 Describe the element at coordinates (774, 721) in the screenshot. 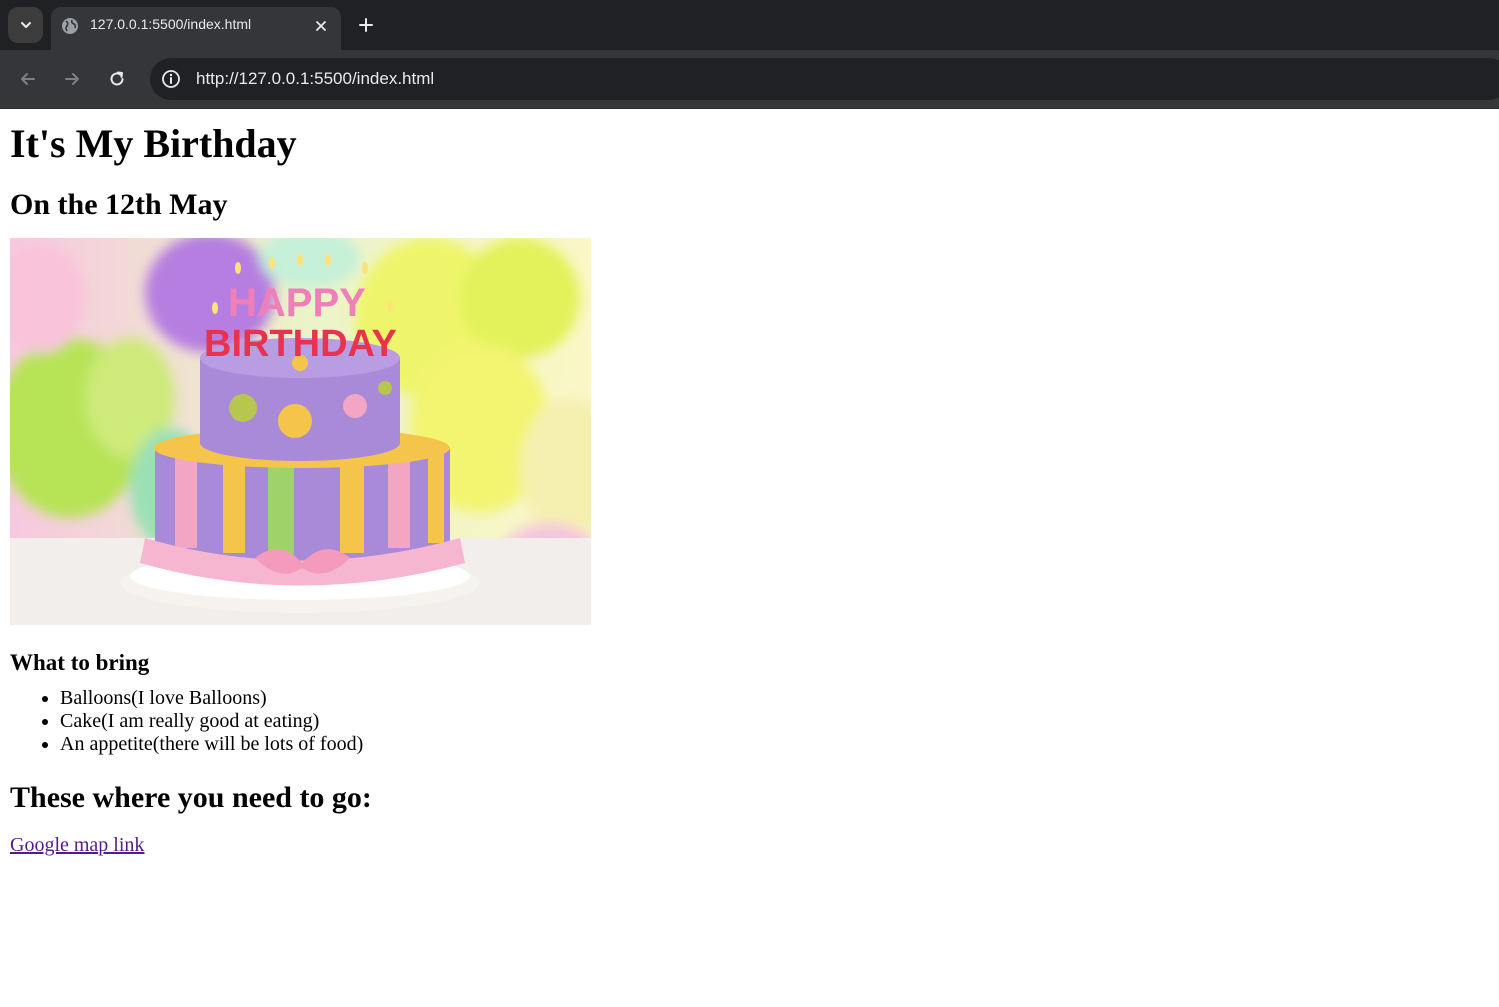

I see `list-item: Cake(I am really good at eating)` at that location.